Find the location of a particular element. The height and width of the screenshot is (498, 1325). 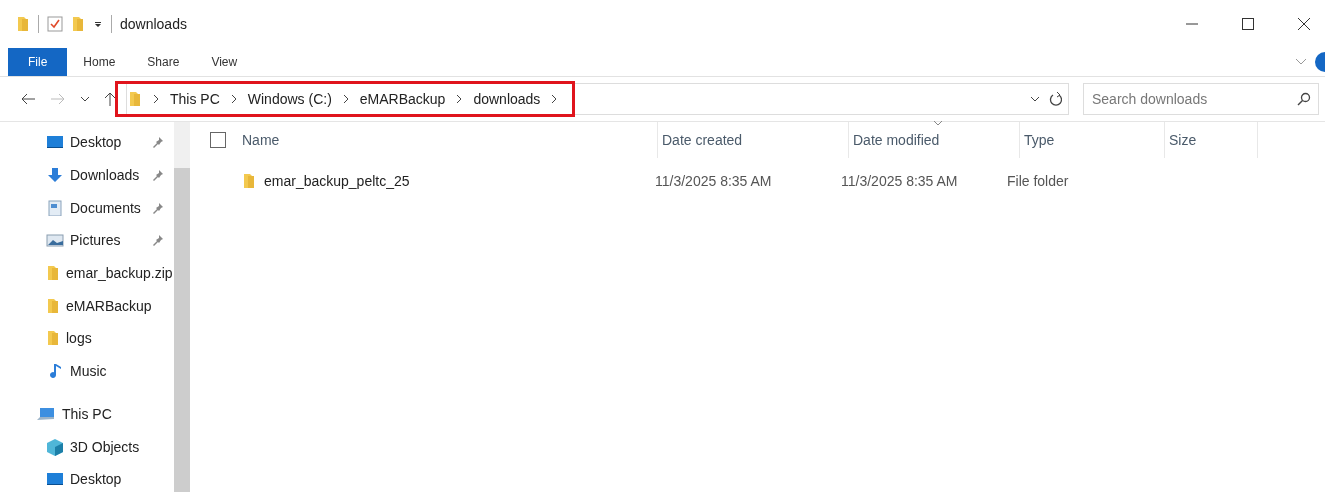

cube-icon is located at coordinates (55, 446).